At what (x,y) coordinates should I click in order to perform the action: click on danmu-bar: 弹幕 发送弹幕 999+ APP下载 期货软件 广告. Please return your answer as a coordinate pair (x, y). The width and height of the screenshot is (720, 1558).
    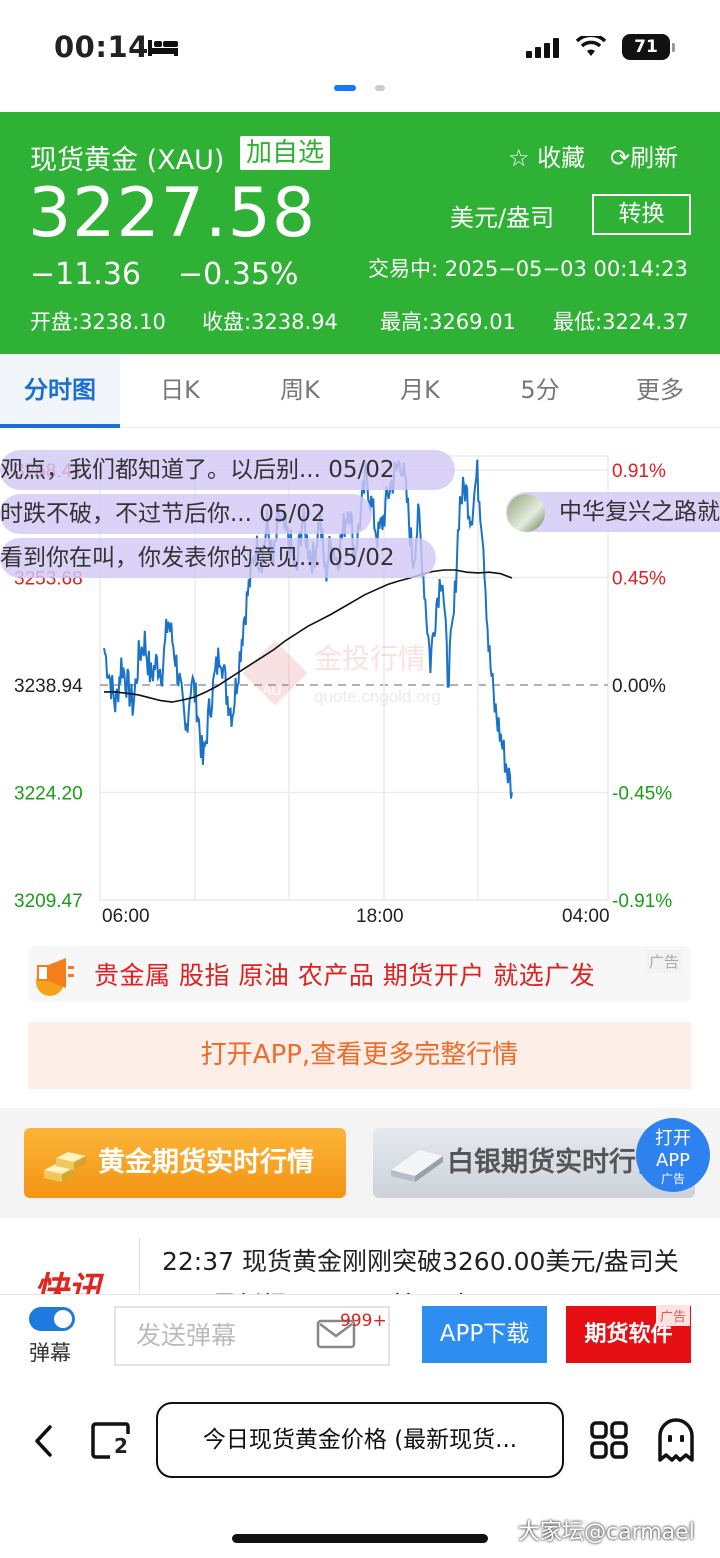
    Looking at the image, I should click on (360, 1337).